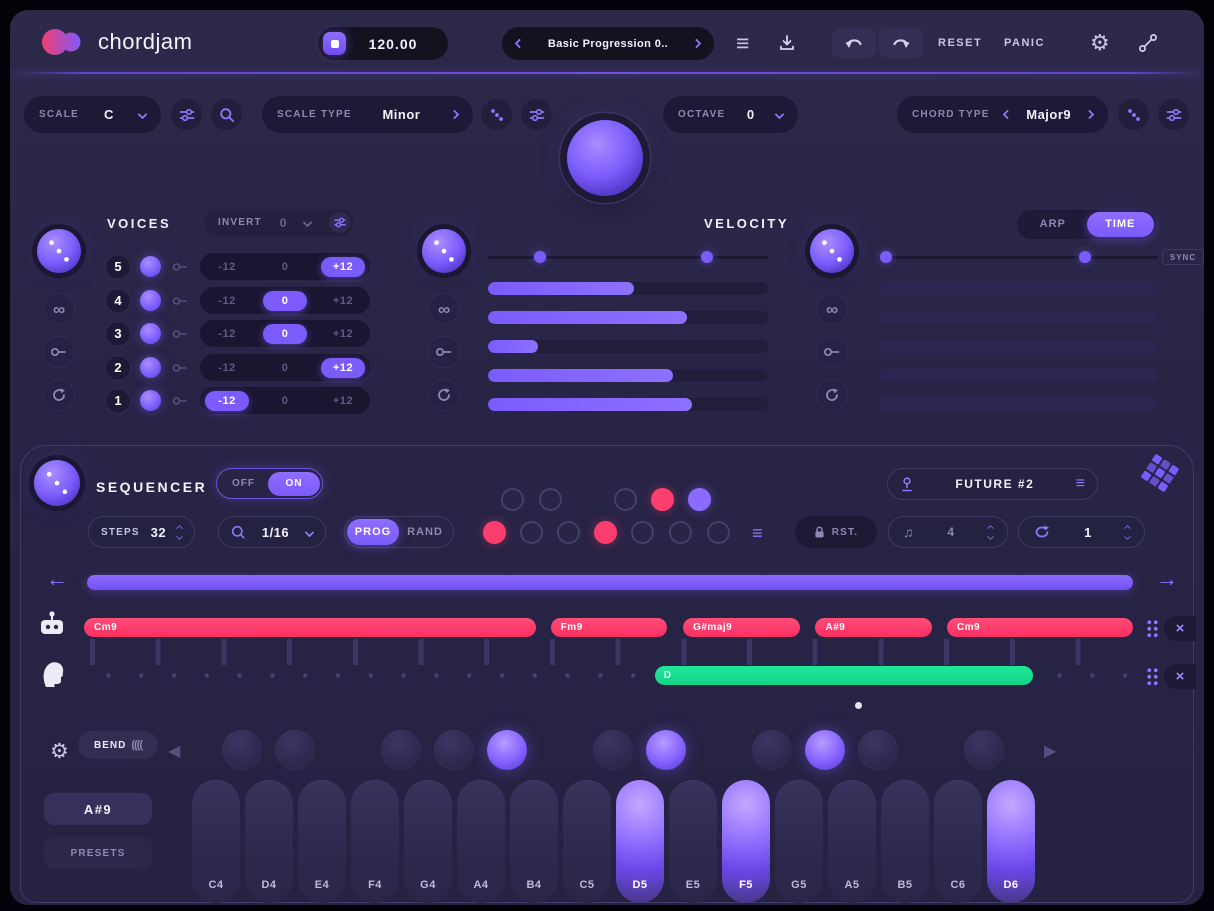 Image resolution: width=1214 pixels, height=911 pixels. Describe the element at coordinates (294, 483) in the screenshot. I see `toggle-on-label: ON` at that location.